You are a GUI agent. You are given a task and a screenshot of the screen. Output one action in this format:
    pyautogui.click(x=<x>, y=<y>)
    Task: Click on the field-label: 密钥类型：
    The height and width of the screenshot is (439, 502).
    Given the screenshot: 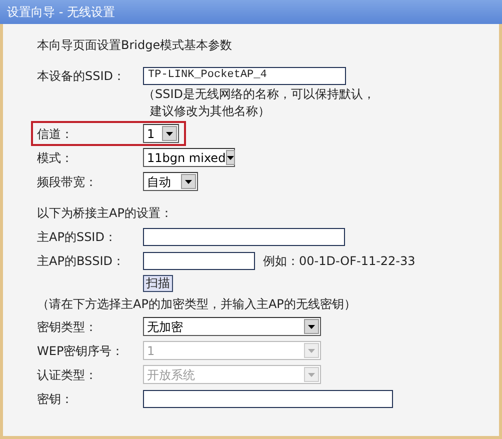 What is the action you would take?
    pyautogui.click(x=67, y=327)
    